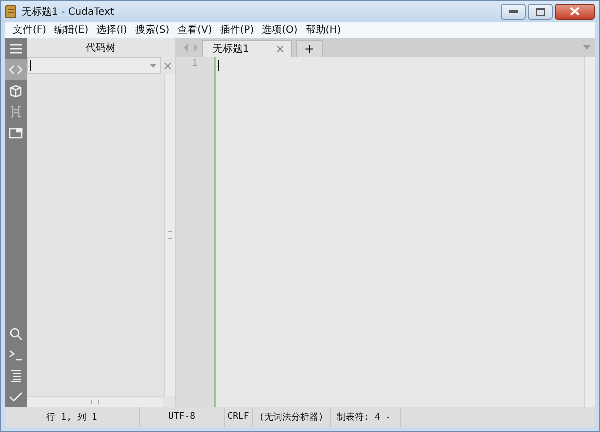 This screenshot has height=432, width=600. Describe the element at coordinates (112, 30) in the screenshot. I see `menu-item: 选择(I)` at that location.